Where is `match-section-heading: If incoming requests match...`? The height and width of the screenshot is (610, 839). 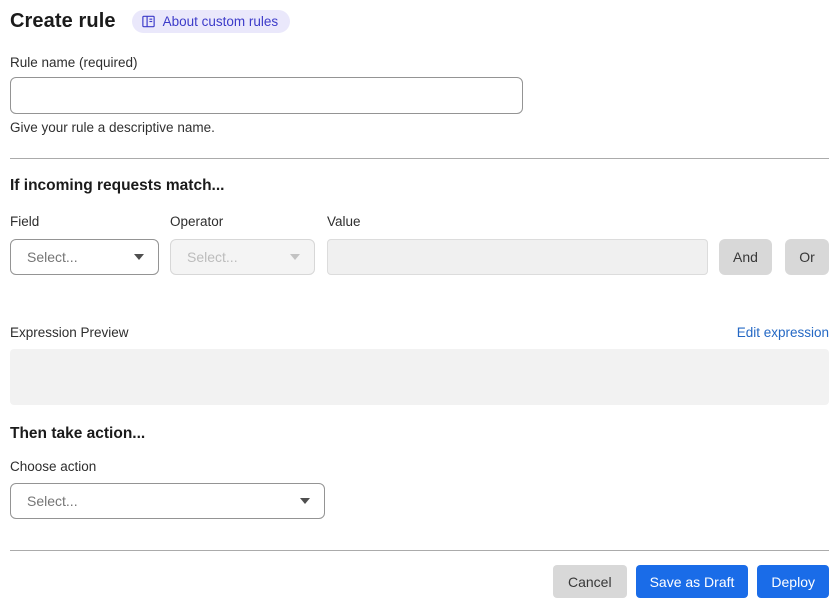 match-section-heading: If incoming requests match... is located at coordinates (117, 185).